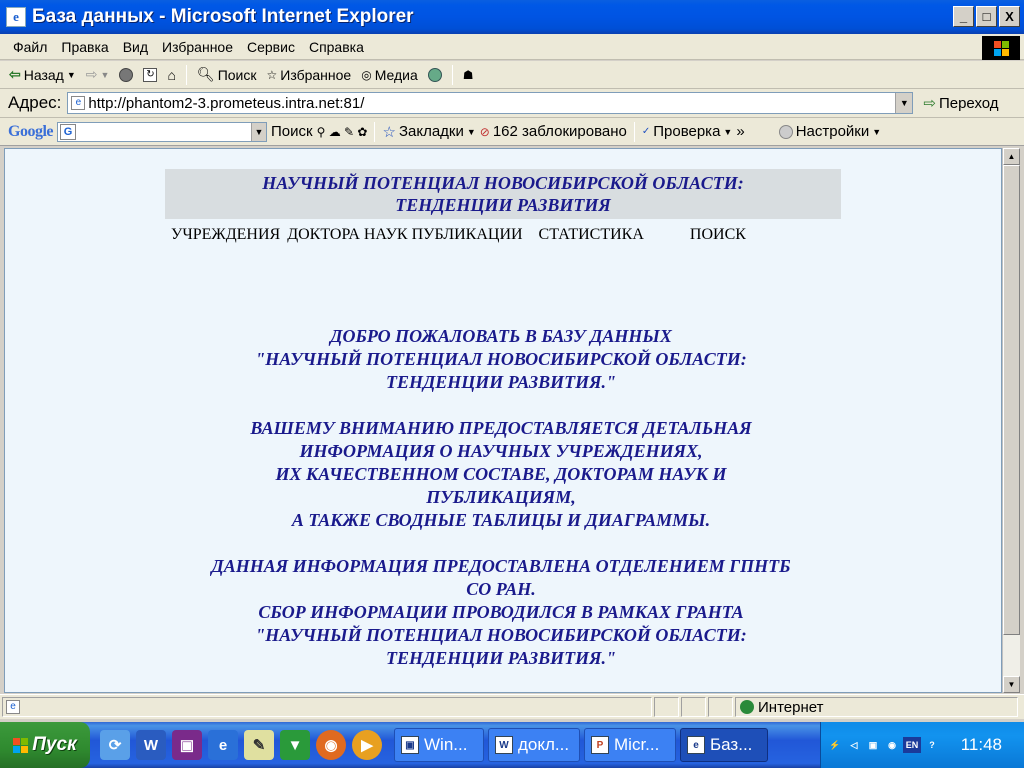 The height and width of the screenshot is (768, 1024). What do you see at coordinates (501, 336) in the screenshot?
I see `welcome-line: ДОБРО ПОЖАЛОВАТЬ В БАЗУ ДАННЫХ` at bounding box center [501, 336].